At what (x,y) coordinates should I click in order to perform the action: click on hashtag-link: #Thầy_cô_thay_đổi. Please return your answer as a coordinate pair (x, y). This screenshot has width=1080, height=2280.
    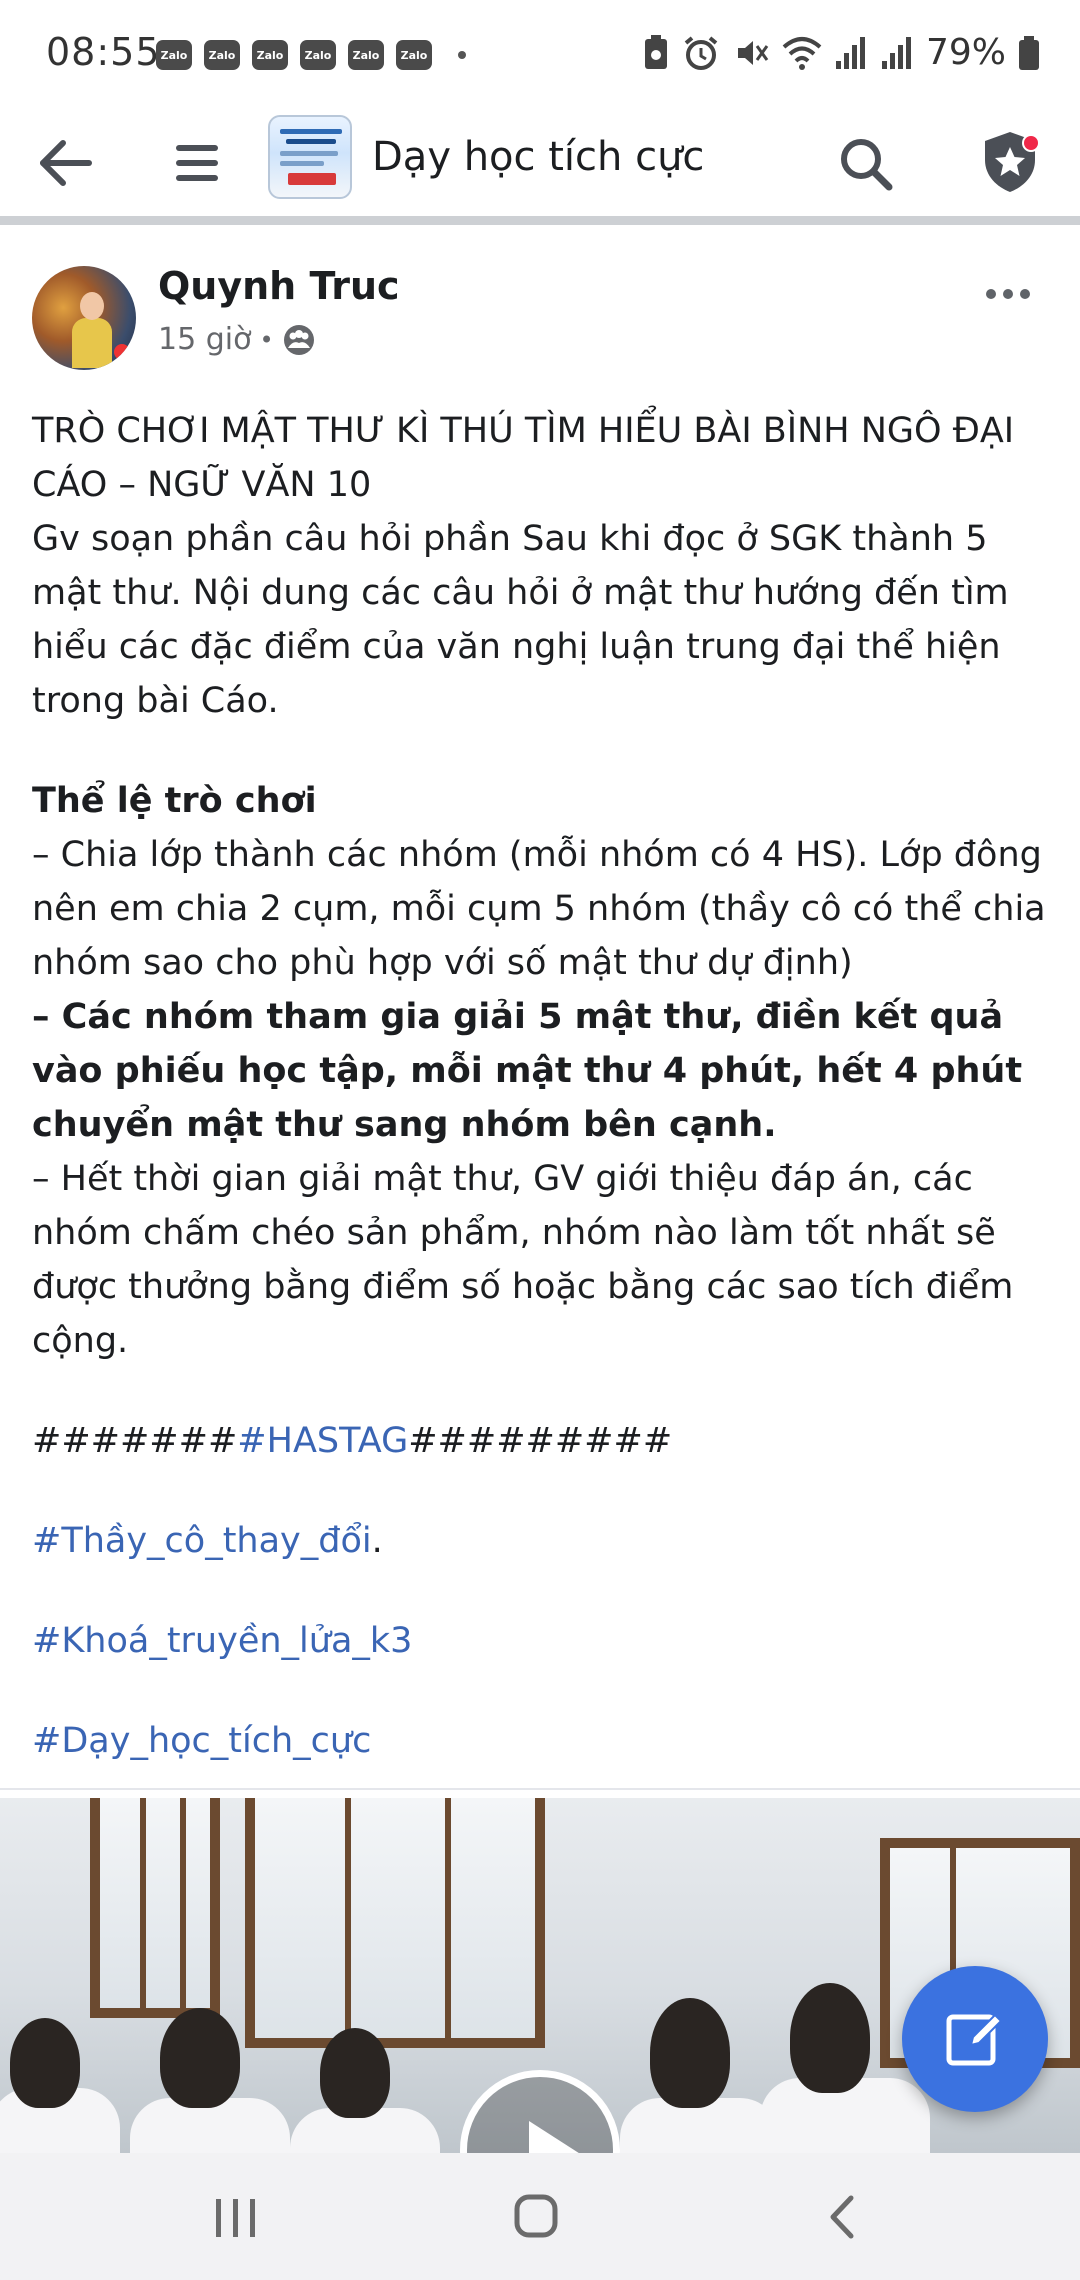
    Looking at the image, I should click on (202, 1541).